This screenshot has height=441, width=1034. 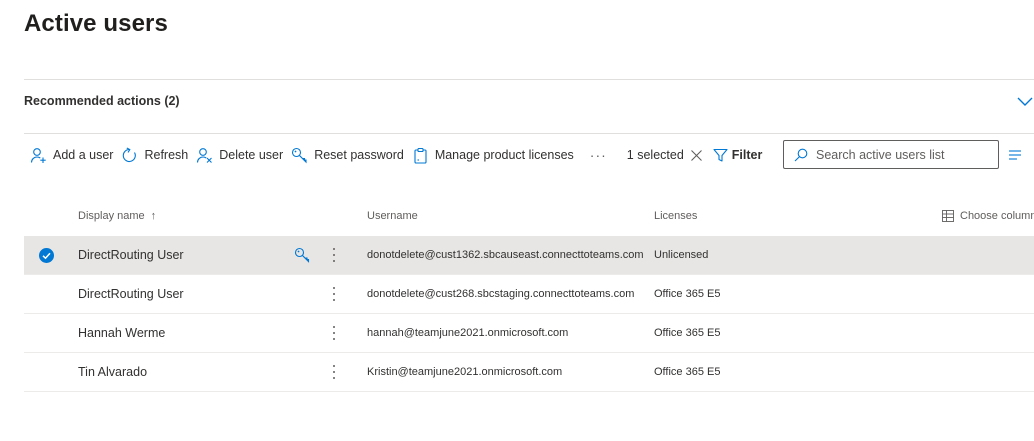 What do you see at coordinates (112, 372) in the screenshot?
I see `user-display-name: Tin Alvarado` at bounding box center [112, 372].